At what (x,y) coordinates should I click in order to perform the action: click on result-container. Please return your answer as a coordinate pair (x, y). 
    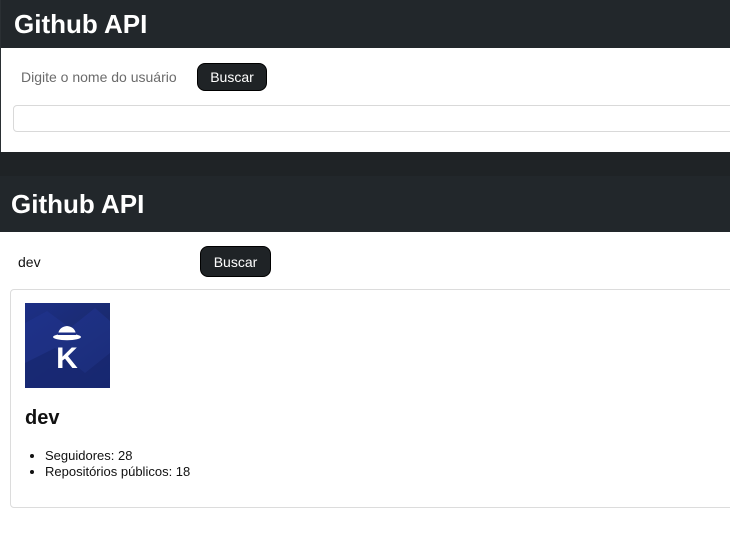
    Looking at the image, I should click on (371, 118).